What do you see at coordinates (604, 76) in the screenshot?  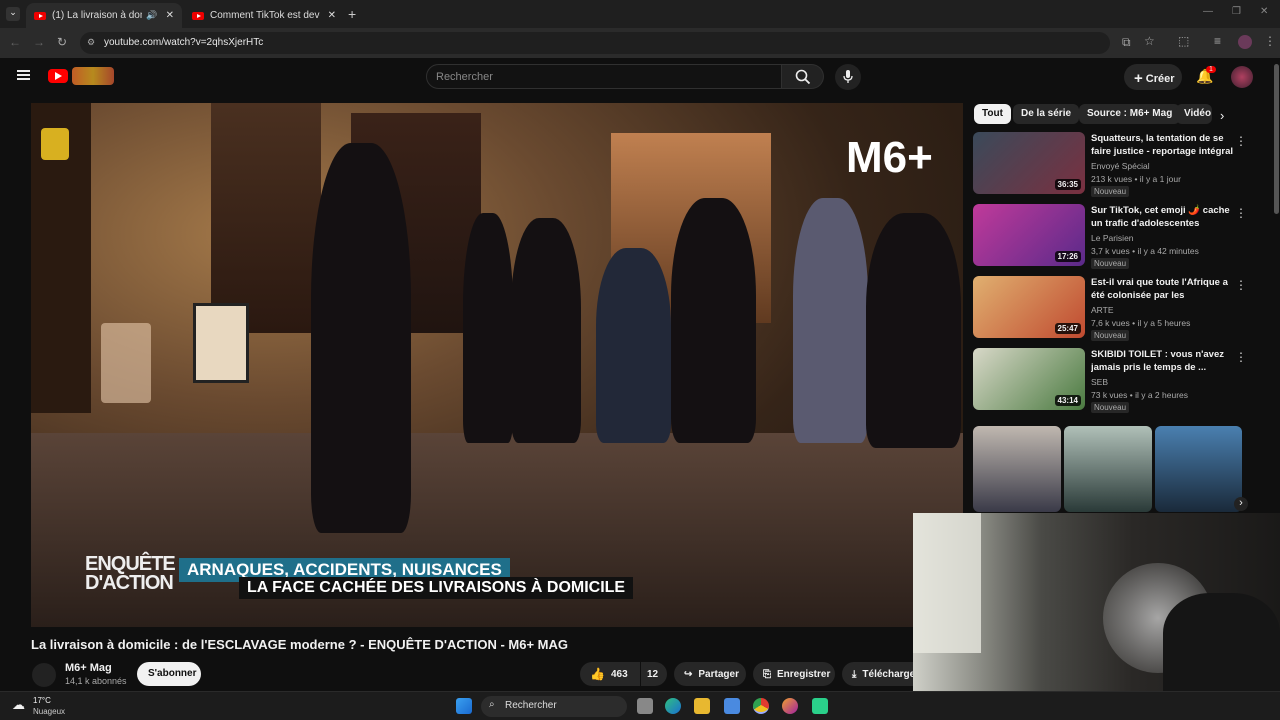 I see `search-input: Rechercher` at bounding box center [604, 76].